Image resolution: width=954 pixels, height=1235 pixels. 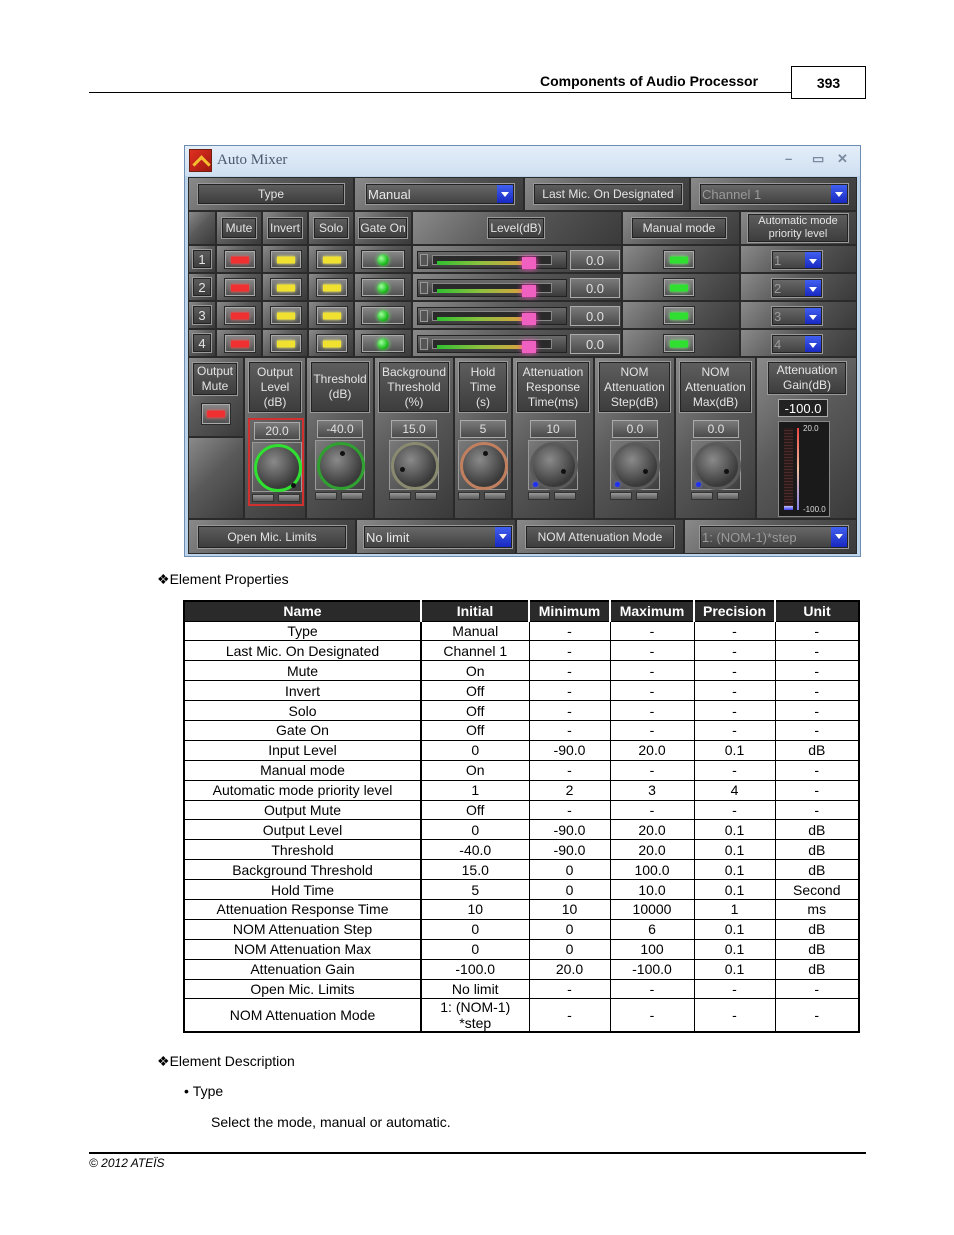 I want to click on priority-dropdown: 3, so click(x=797, y=316).